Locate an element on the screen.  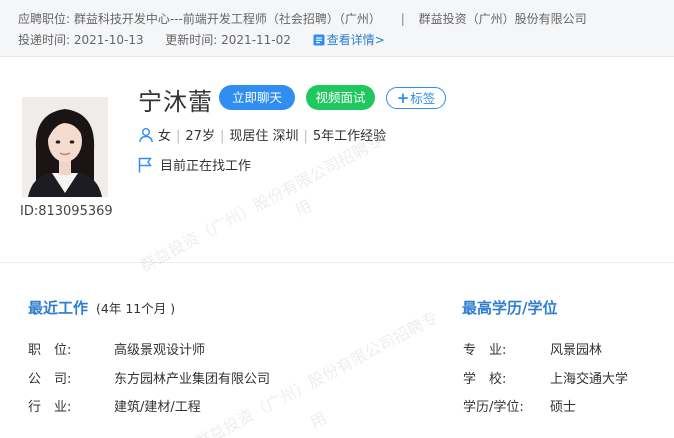
document-icon is located at coordinates (319, 40).